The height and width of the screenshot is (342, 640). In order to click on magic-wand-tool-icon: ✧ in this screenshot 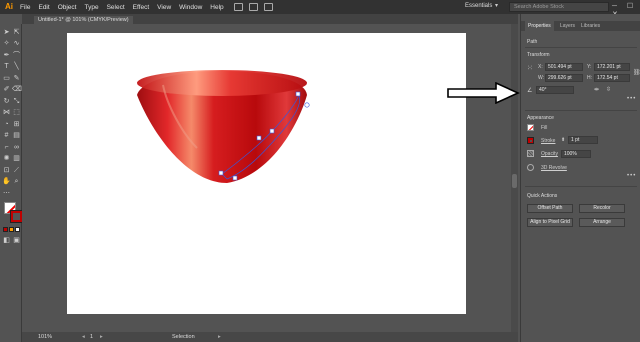, I will do `click(6, 43)`.